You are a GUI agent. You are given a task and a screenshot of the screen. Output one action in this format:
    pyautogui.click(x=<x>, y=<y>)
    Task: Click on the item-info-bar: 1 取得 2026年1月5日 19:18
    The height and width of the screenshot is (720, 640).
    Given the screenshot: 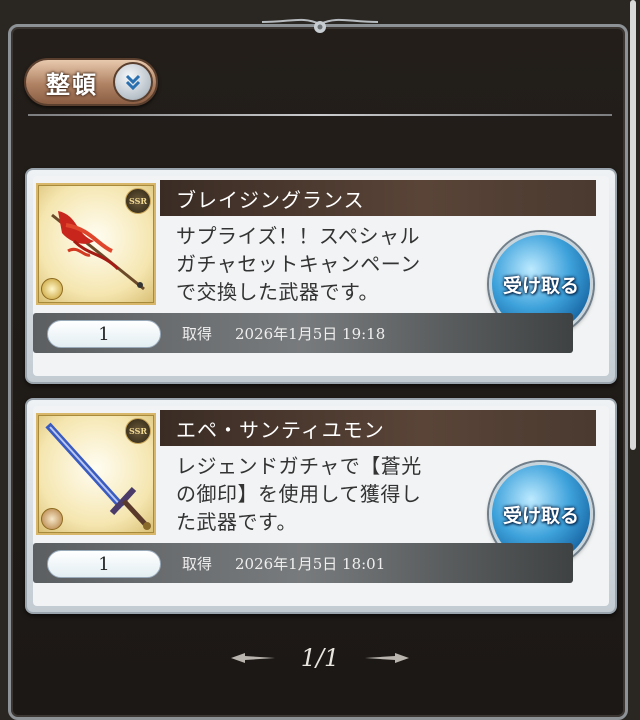 What is the action you would take?
    pyautogui.click(x=303, y=333)
    